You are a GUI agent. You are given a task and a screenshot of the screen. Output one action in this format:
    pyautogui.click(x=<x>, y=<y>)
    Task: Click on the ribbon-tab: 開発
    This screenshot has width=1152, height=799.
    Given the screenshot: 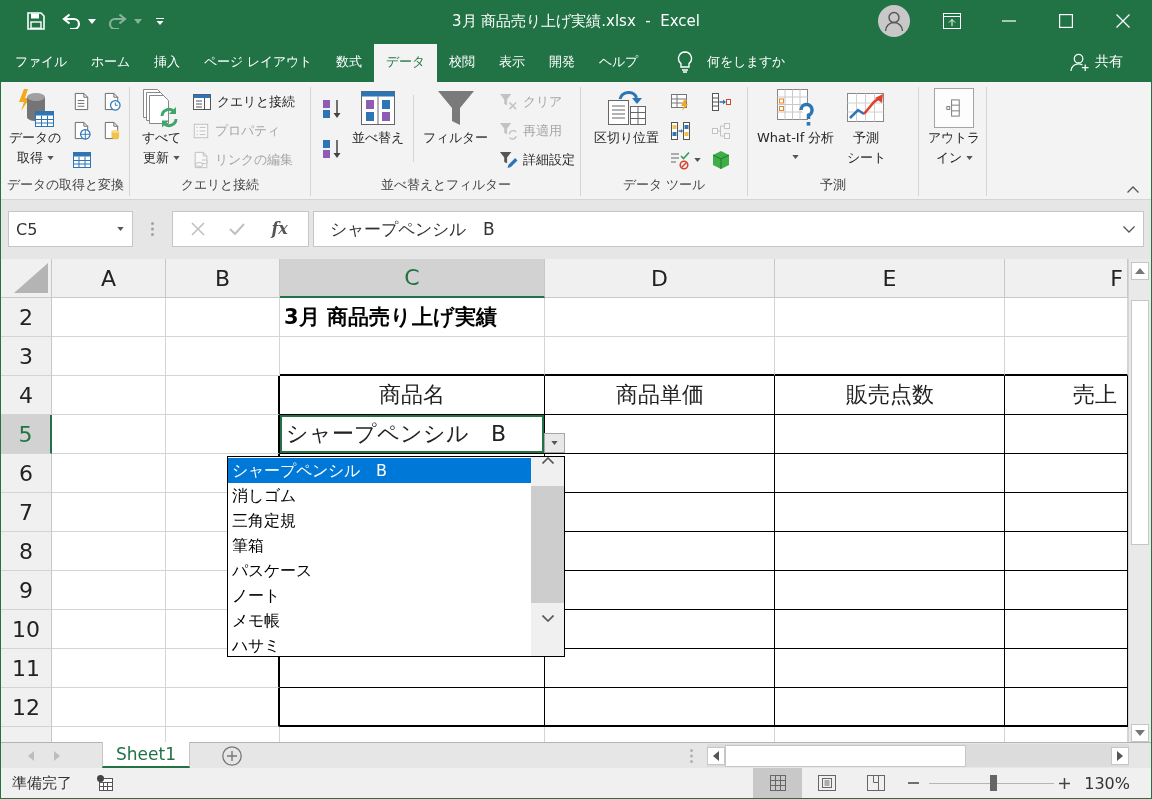 What is the action you would take?
    pyautogui.click(x=562, y=63)
    